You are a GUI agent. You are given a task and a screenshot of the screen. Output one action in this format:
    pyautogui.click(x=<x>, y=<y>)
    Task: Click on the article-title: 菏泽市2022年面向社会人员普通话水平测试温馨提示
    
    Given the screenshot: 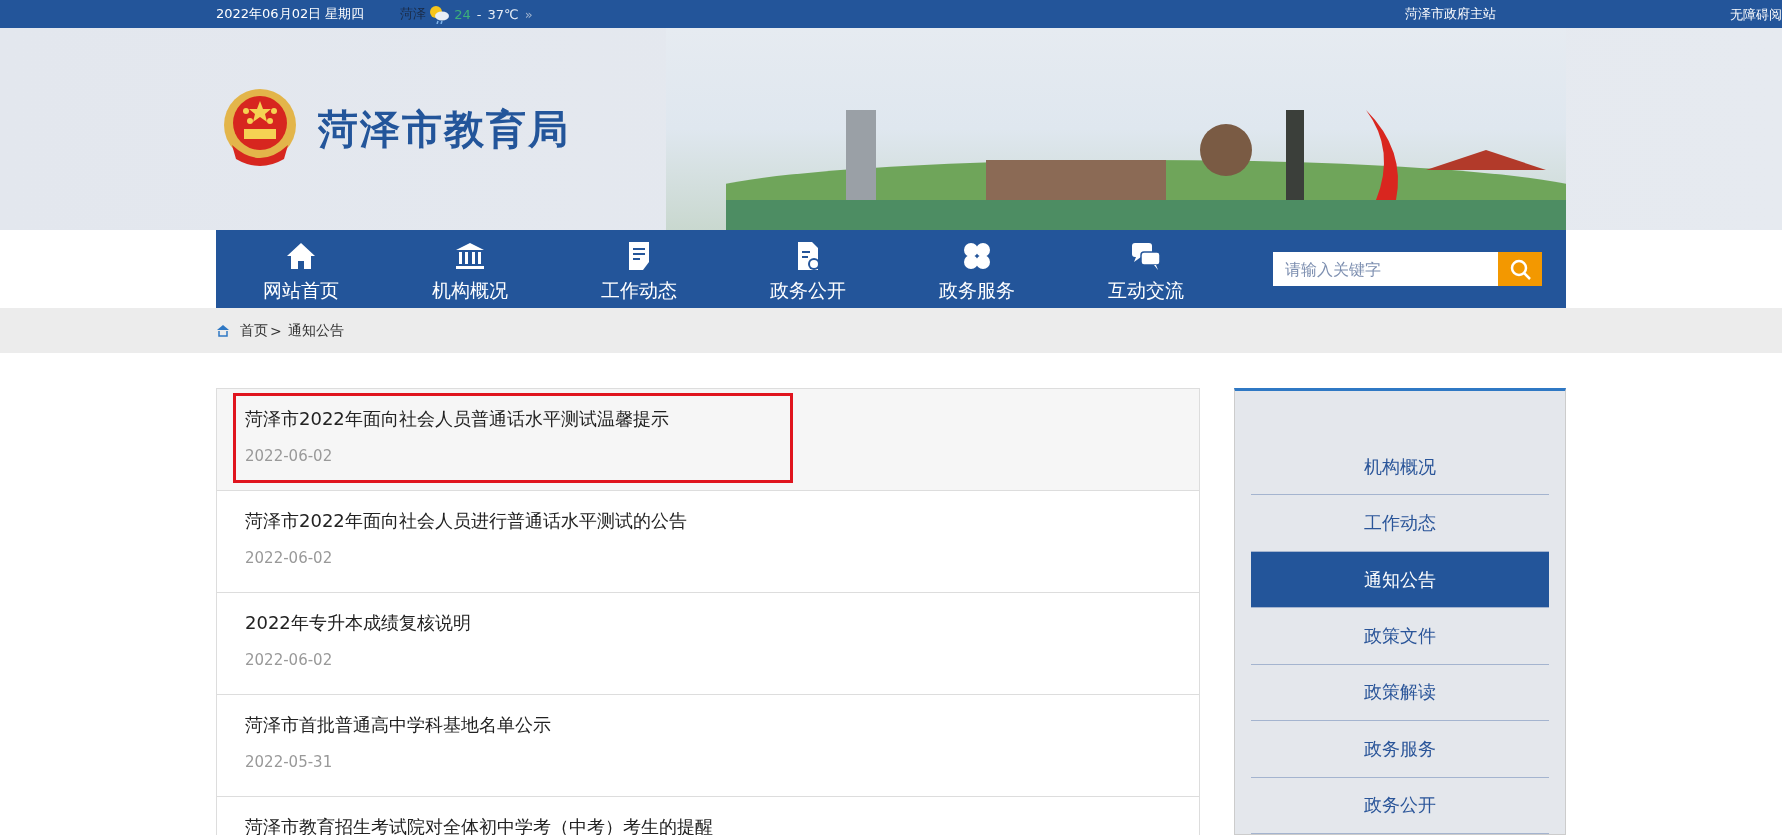 What is the action you would take?
    pyautogui.click(x=457, y=419)
    